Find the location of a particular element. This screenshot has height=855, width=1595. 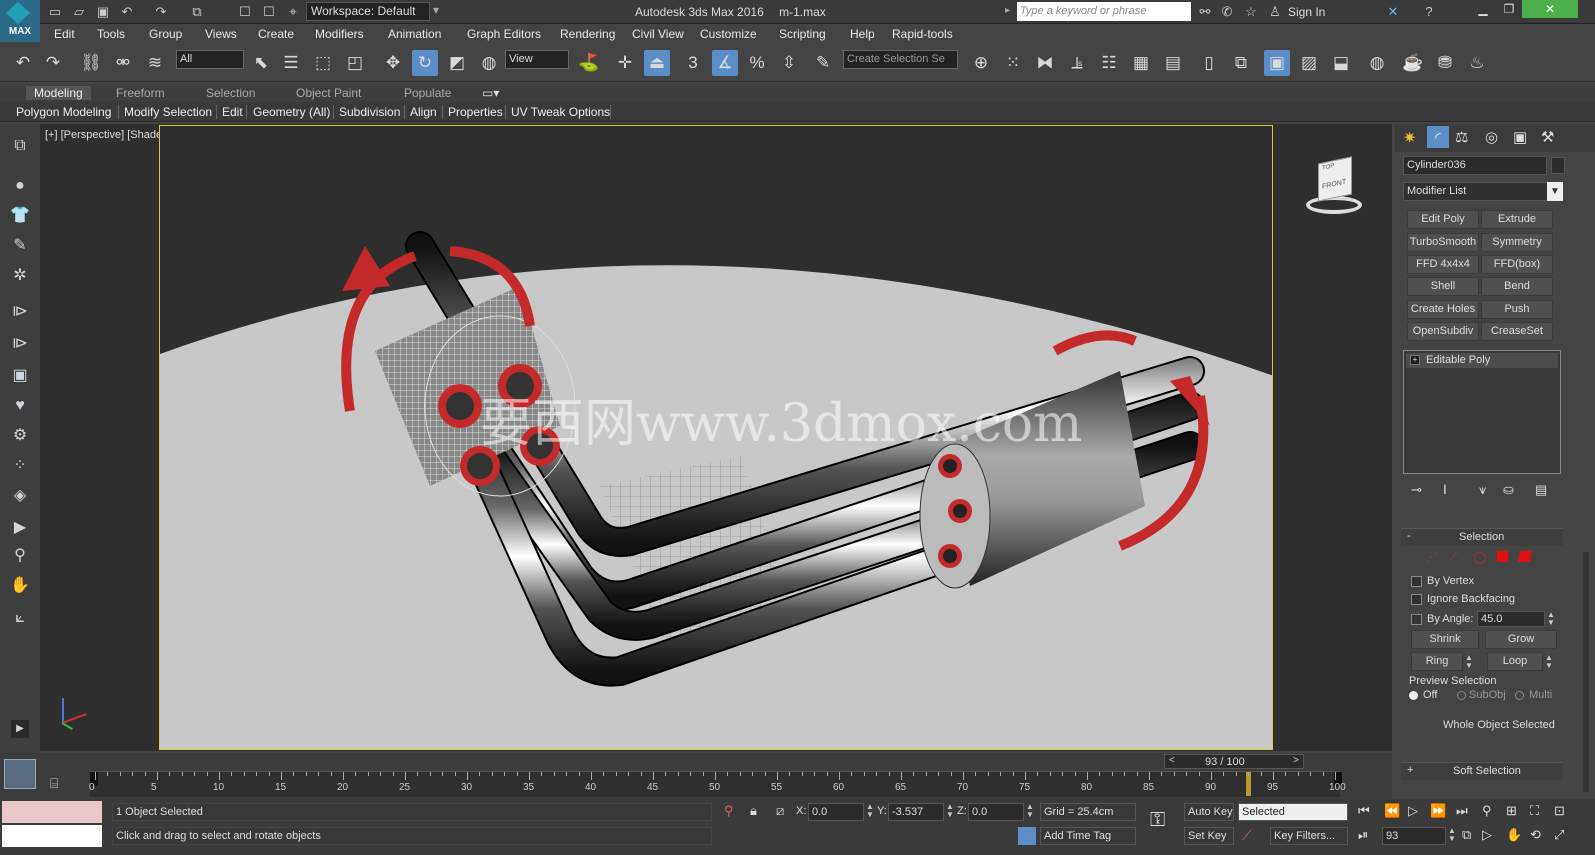

menu-rendering: Rendering is located at coordinates (587, 34).